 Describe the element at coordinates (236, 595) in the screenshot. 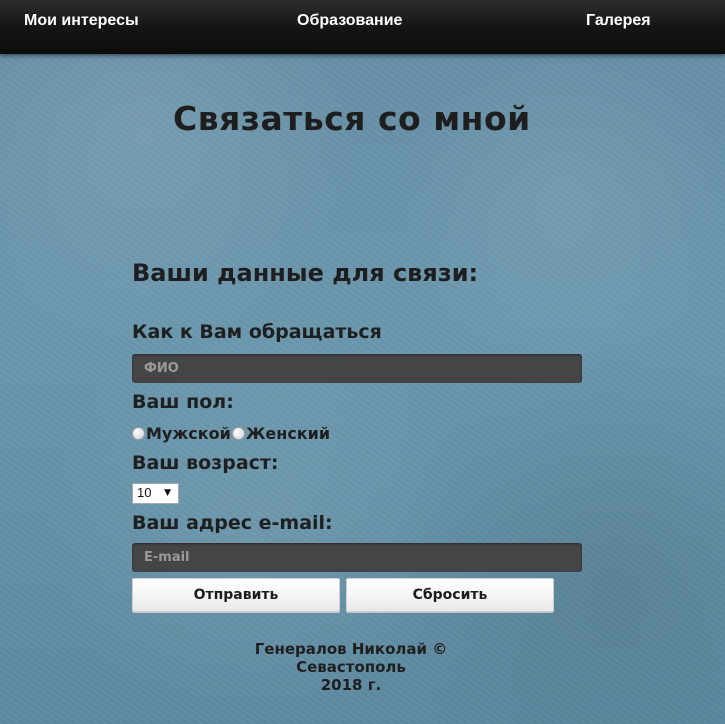

I see `submit-button: Отправить` at that location.